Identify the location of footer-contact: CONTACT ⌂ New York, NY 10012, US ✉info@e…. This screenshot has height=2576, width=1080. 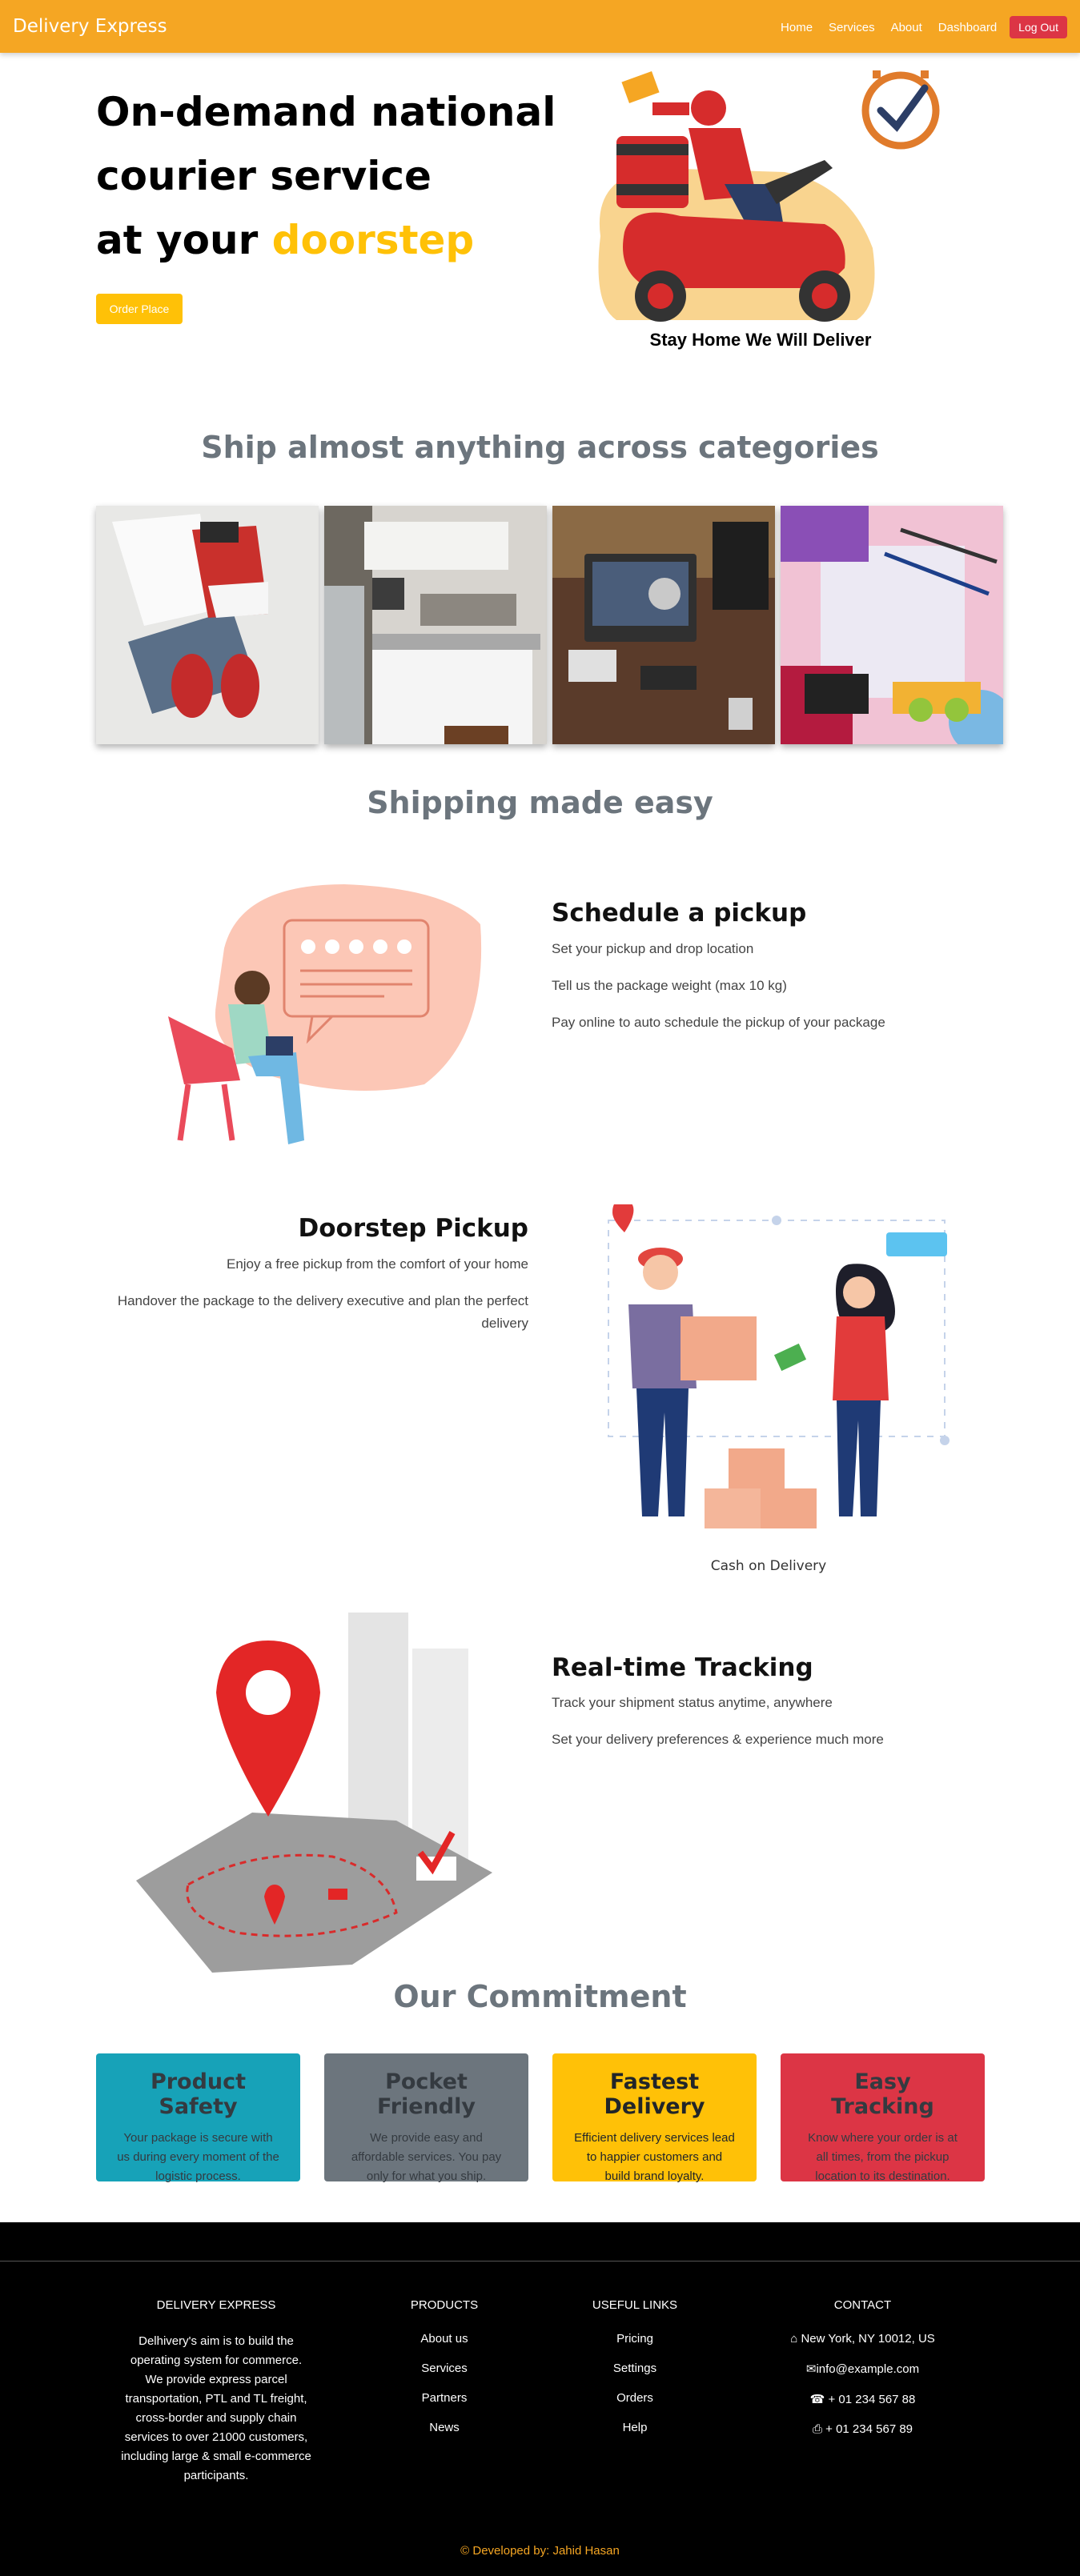
(863, 2375).